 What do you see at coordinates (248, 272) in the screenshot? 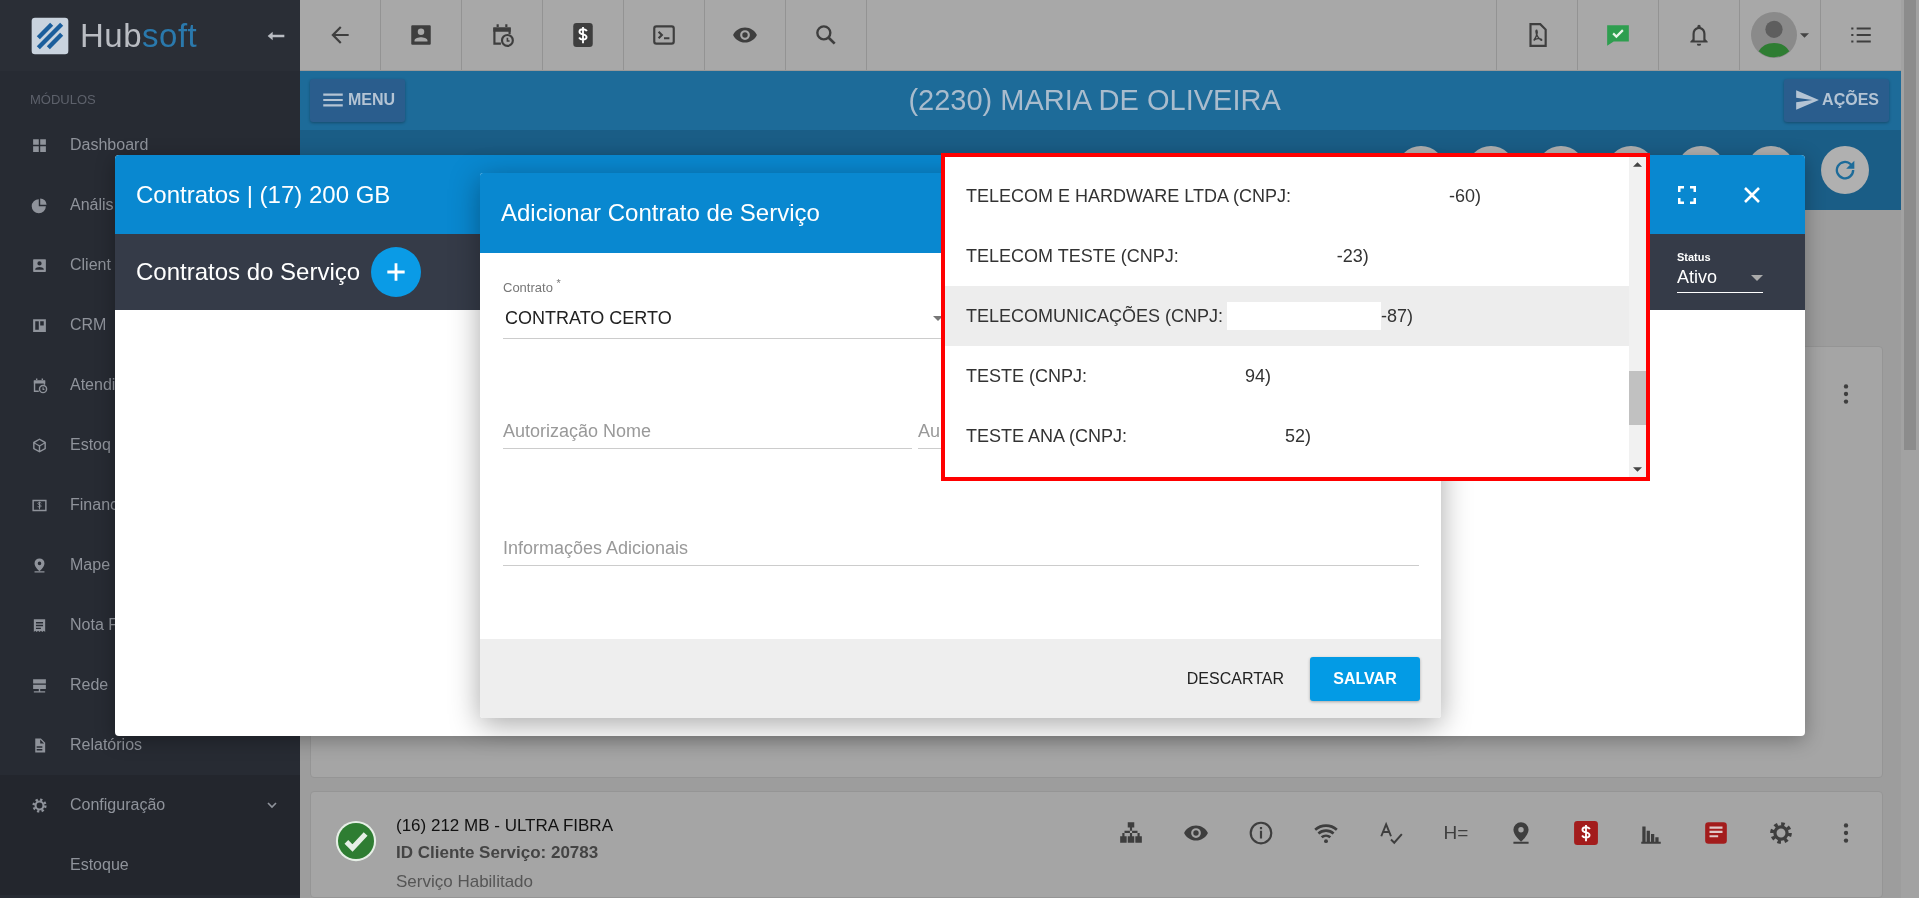
I see `section-title: Contratos do Serviço` at bounding box center [248, 272].